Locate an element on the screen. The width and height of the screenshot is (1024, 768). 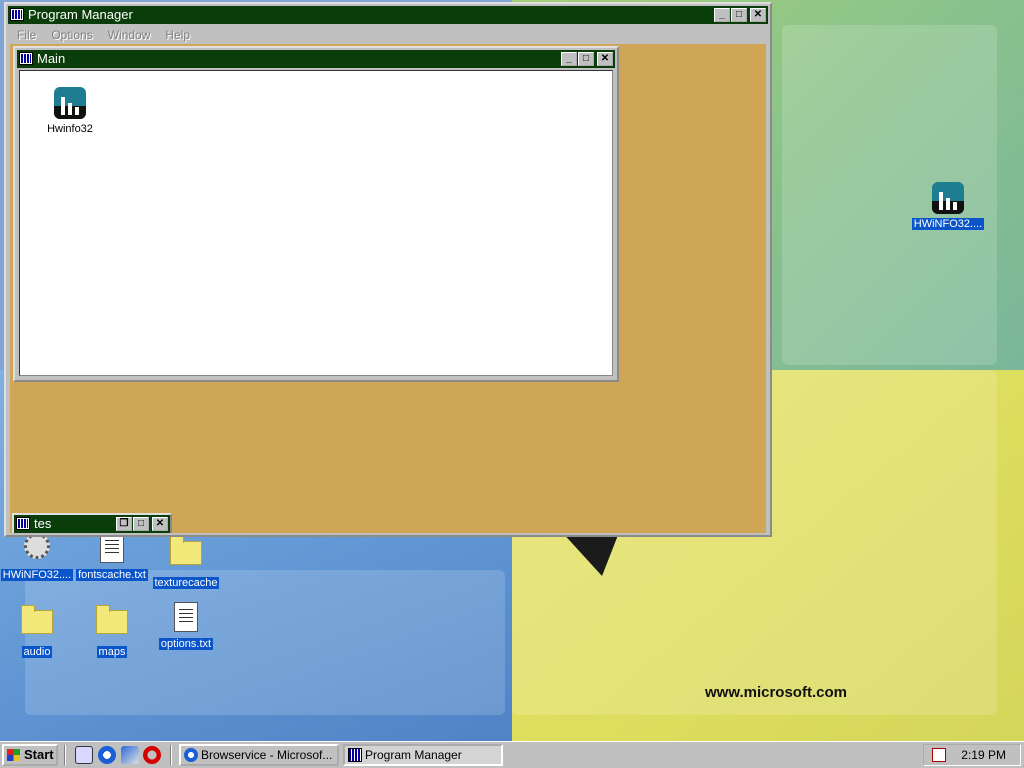
program-item-hwinfo32: Hwinfo32 is located at coordinates (70, 111).